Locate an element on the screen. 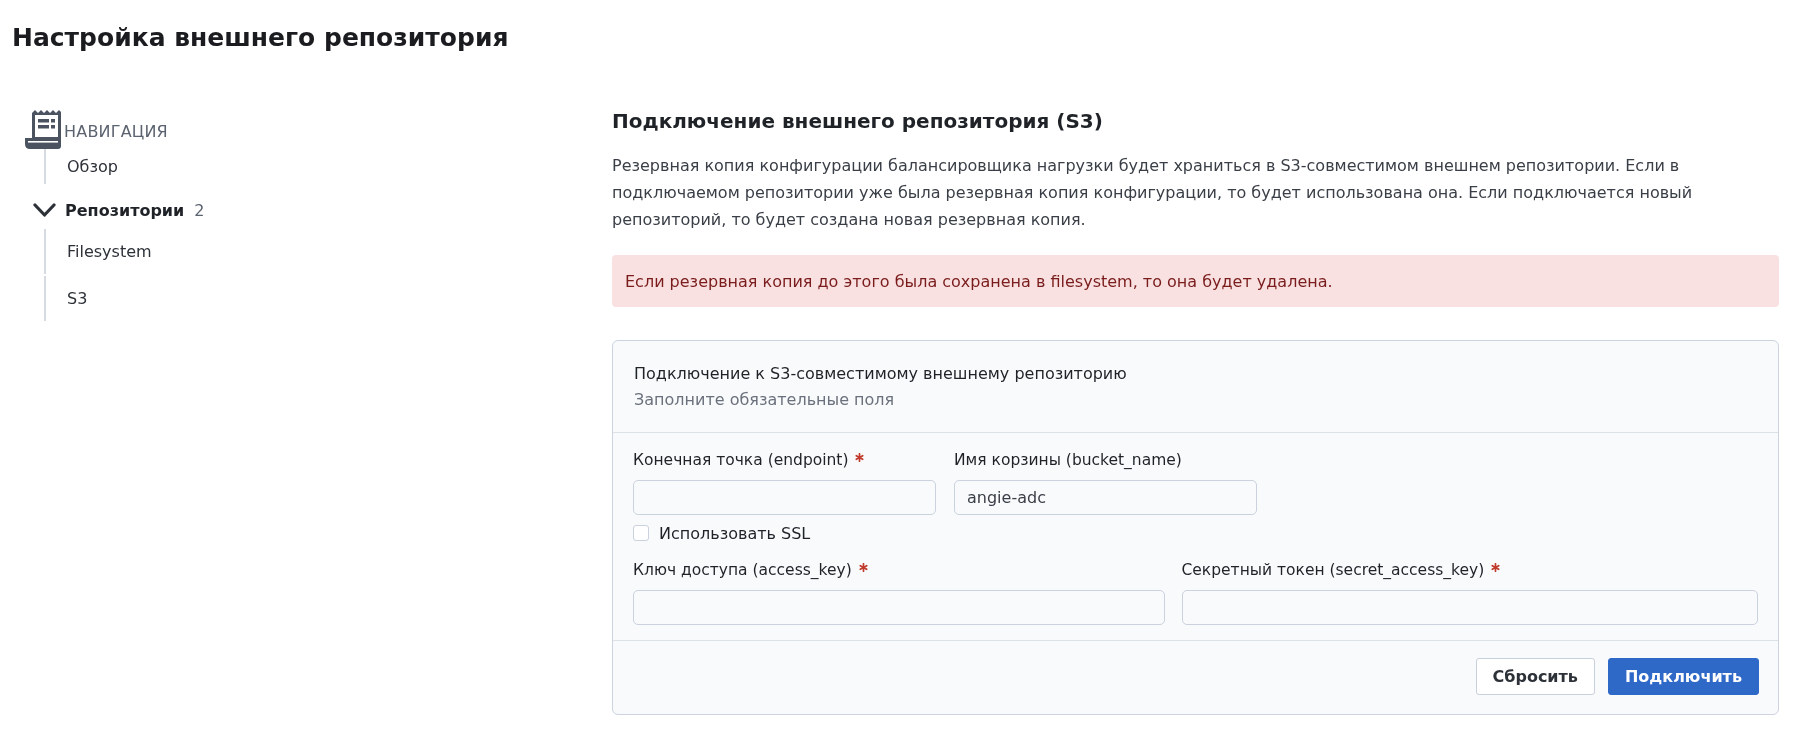 Image resolution: width=1802 pixels, height=746 pixels. item-count: 2 is located at coordinates (199, 210).